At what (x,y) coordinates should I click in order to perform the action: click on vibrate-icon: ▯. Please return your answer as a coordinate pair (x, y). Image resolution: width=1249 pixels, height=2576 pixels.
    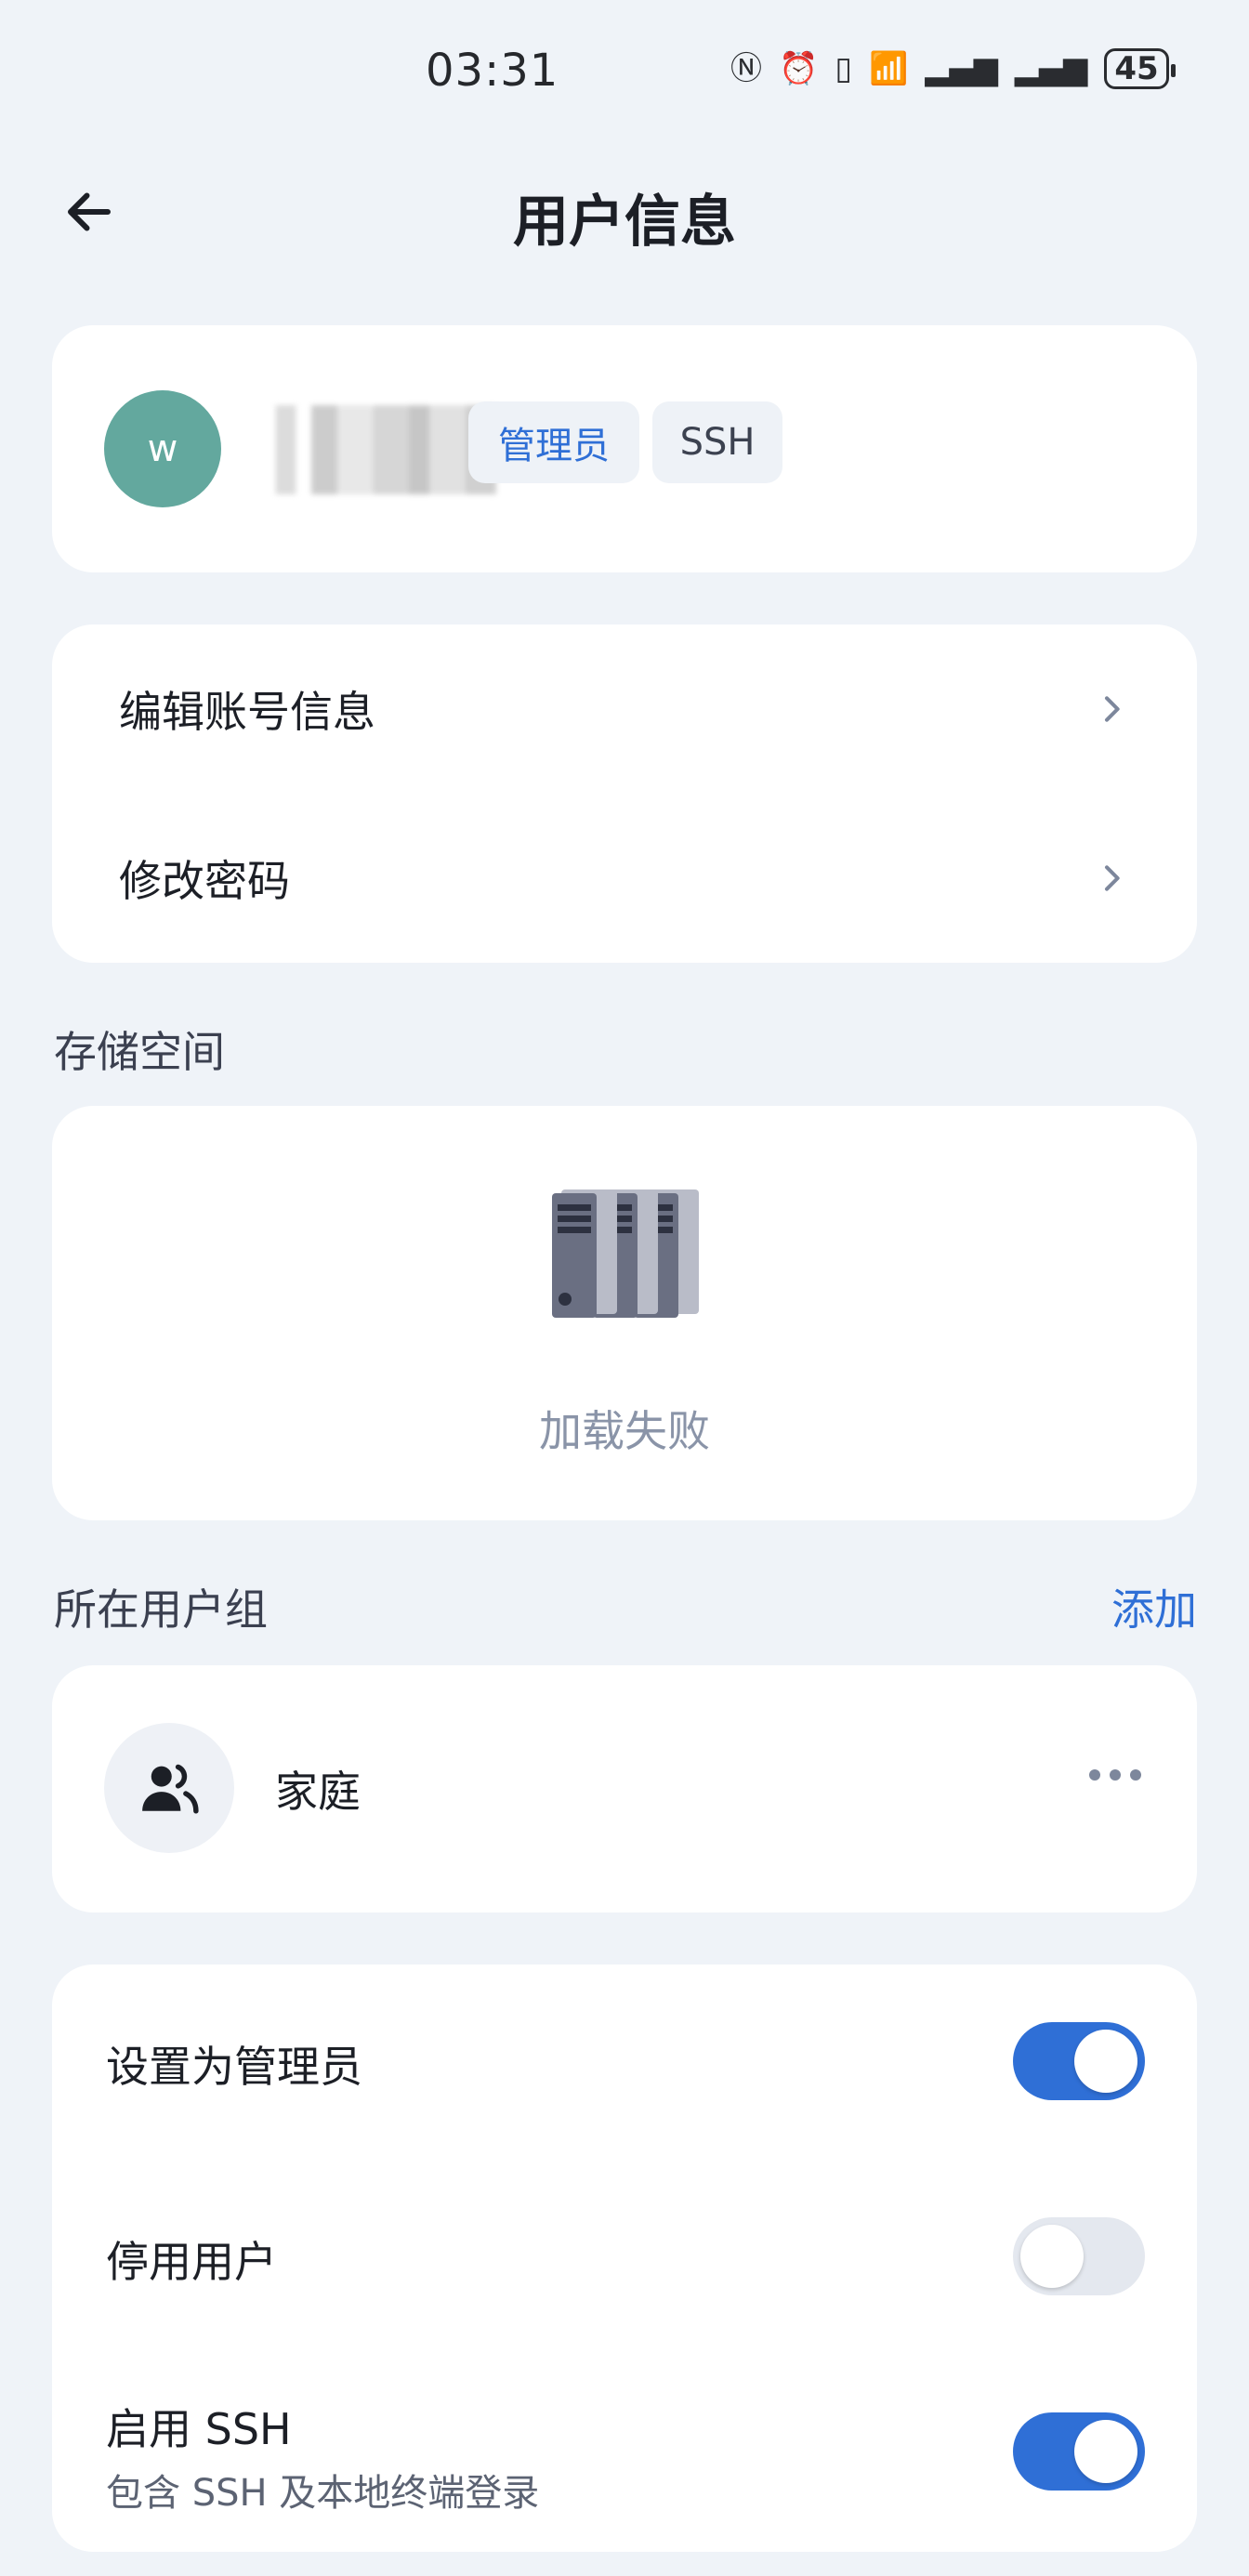
    Looking at the image, I should click on (844, 68).